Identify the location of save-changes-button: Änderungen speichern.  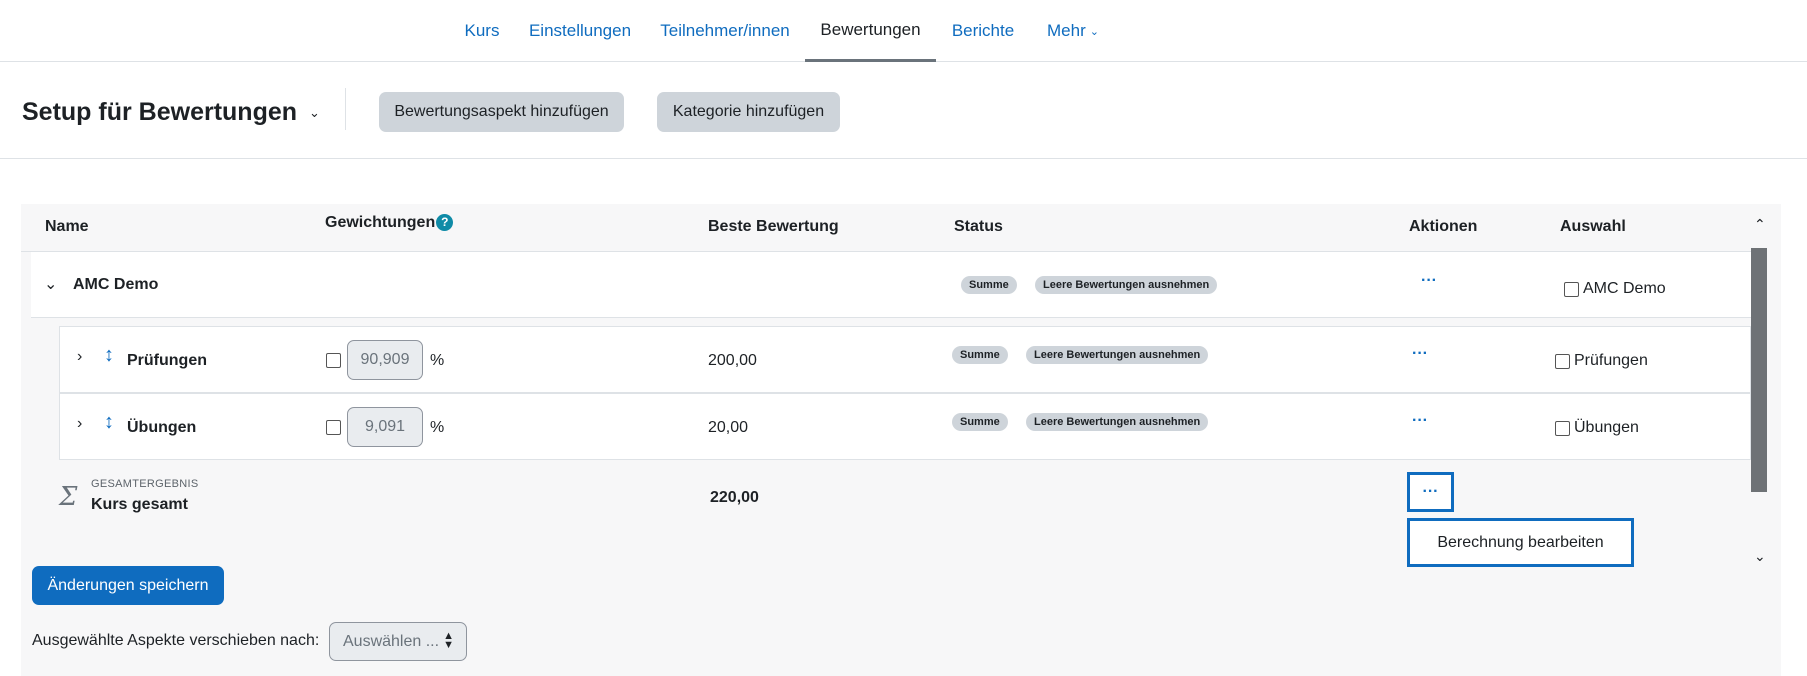
(128, 585).